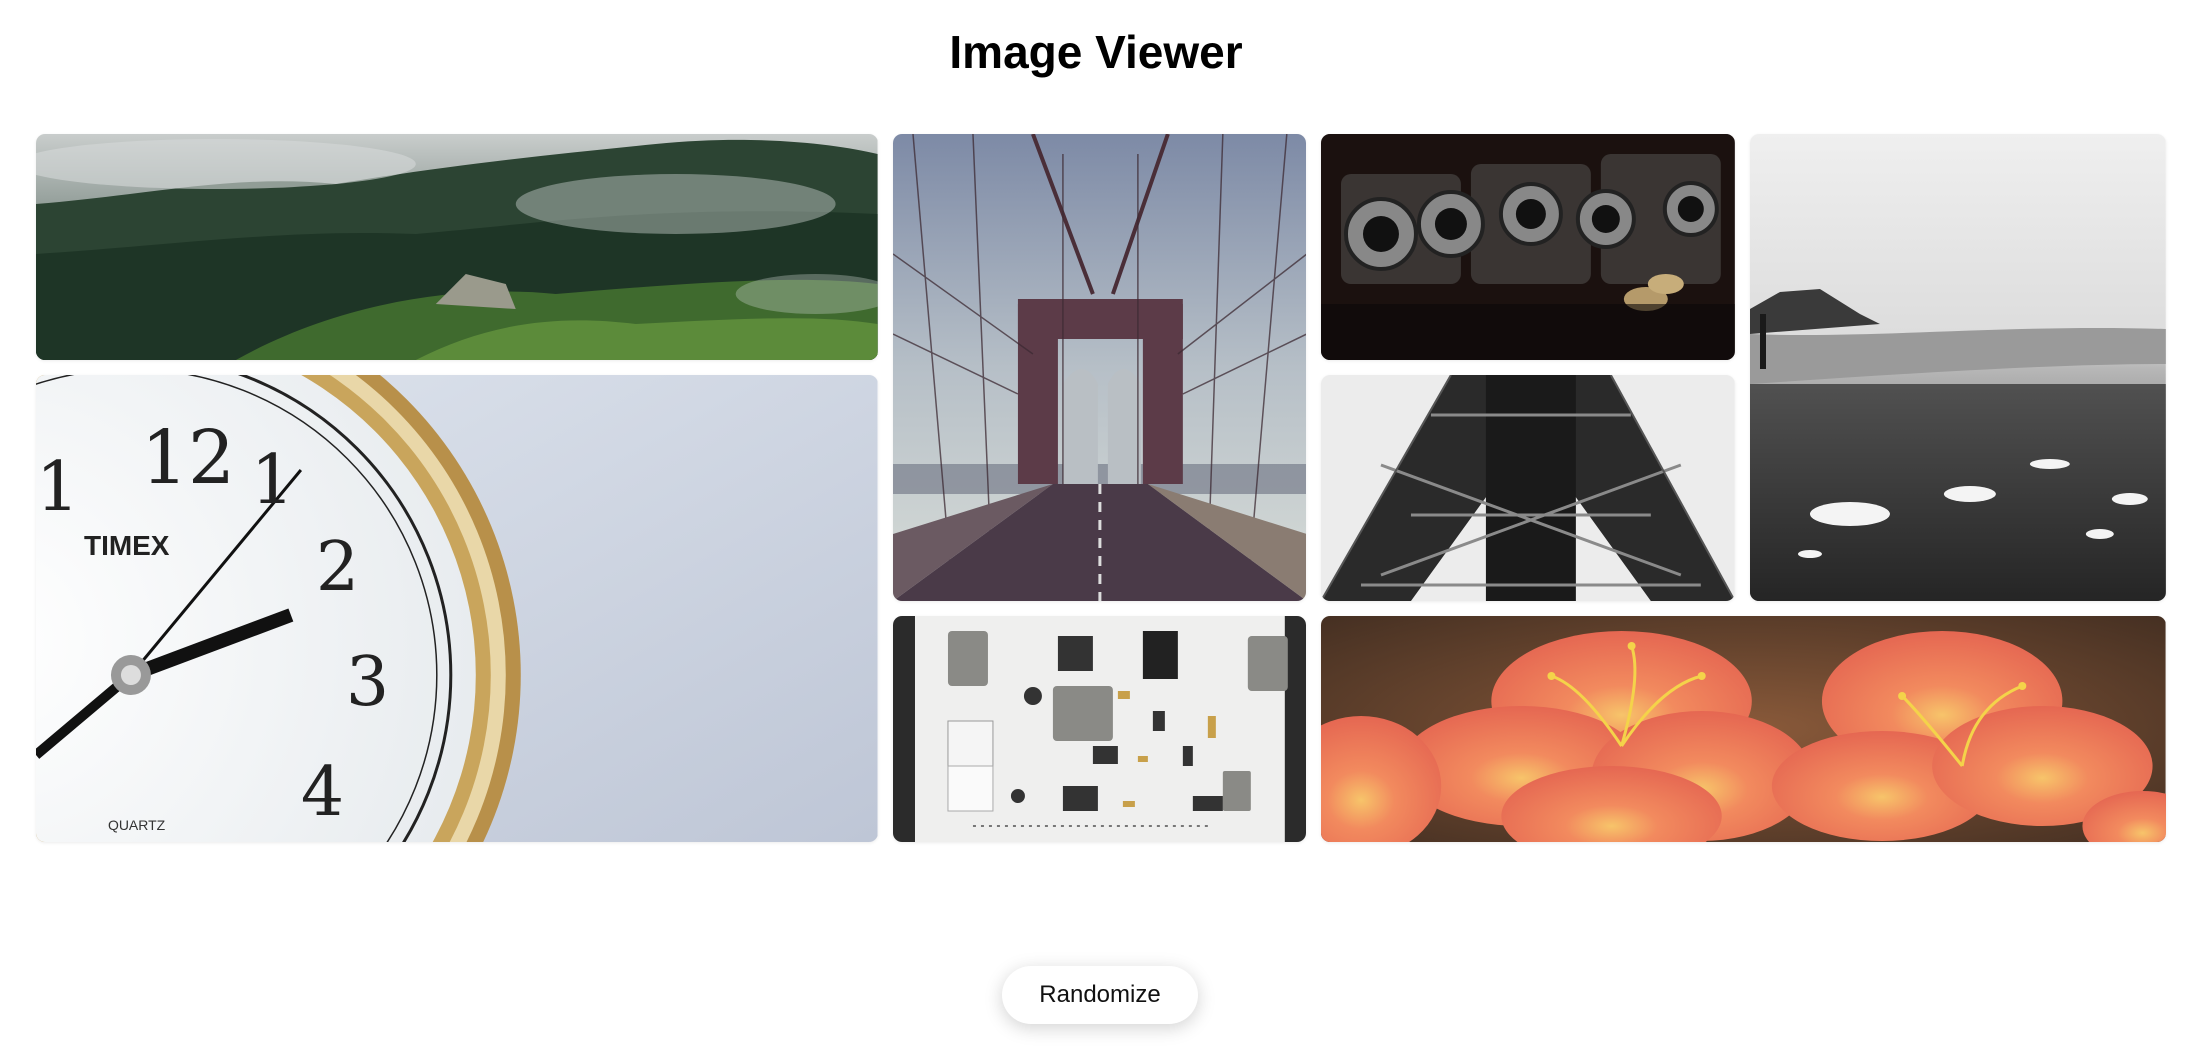 The image size is (2192, 1063). I want to click on forest-image-art, so click(457, 247).